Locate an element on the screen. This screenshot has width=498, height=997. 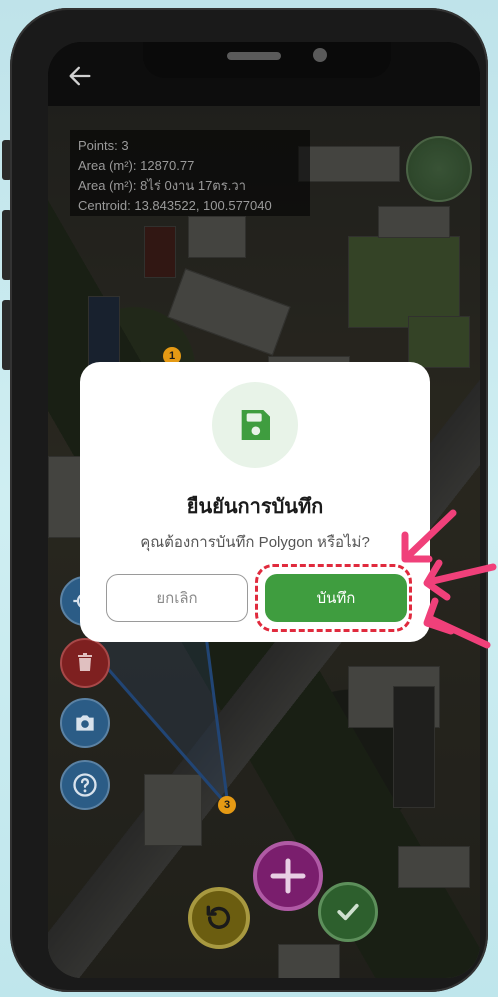
camera-button is located at coordinates (85, 723).